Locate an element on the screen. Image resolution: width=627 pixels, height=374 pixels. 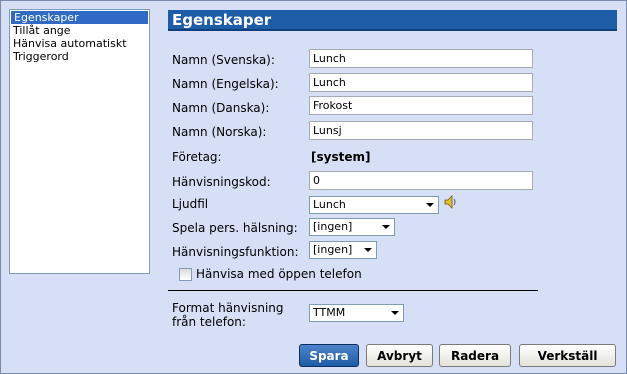
format-label-line2: från telefon: is located at coordinates (209, 322).